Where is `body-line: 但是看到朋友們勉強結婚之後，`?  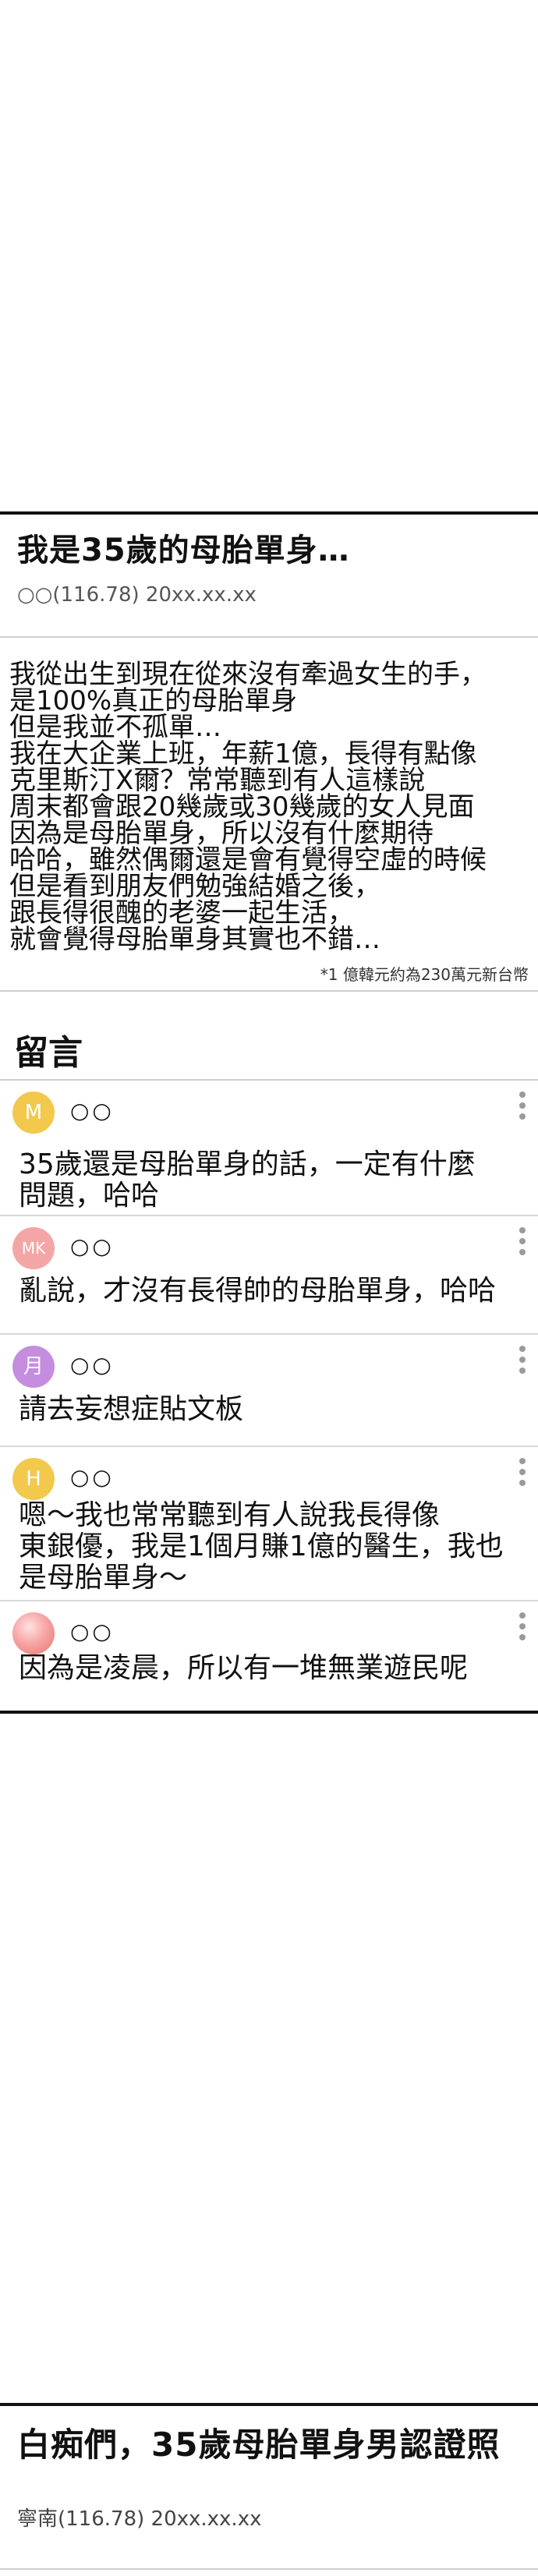
body-line: 但是看到朋友們勉強結婚之後， is located at coordinates (194, 886).